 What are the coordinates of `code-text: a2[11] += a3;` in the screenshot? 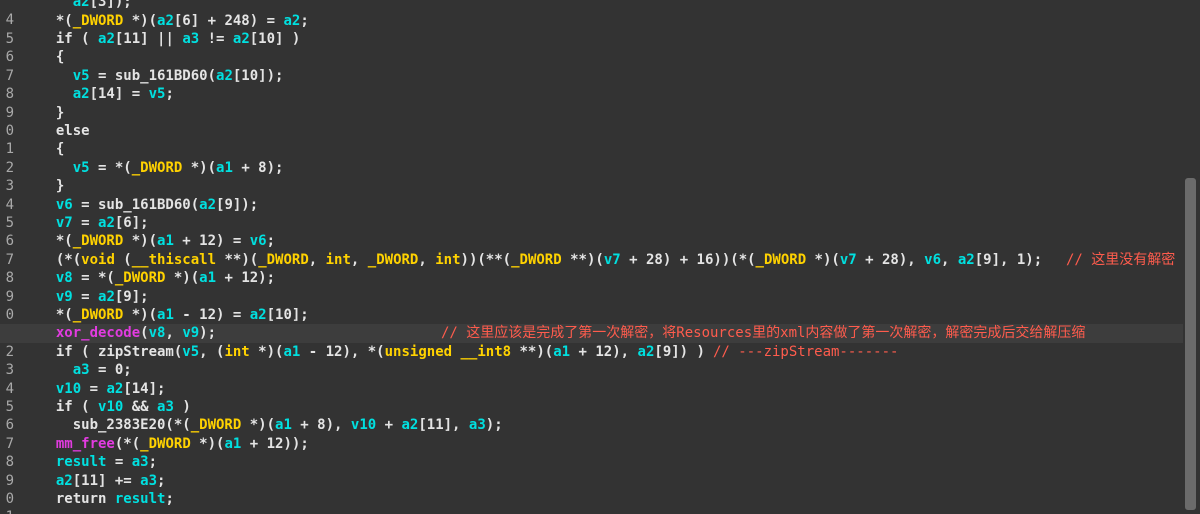 It's located at (110, 480).